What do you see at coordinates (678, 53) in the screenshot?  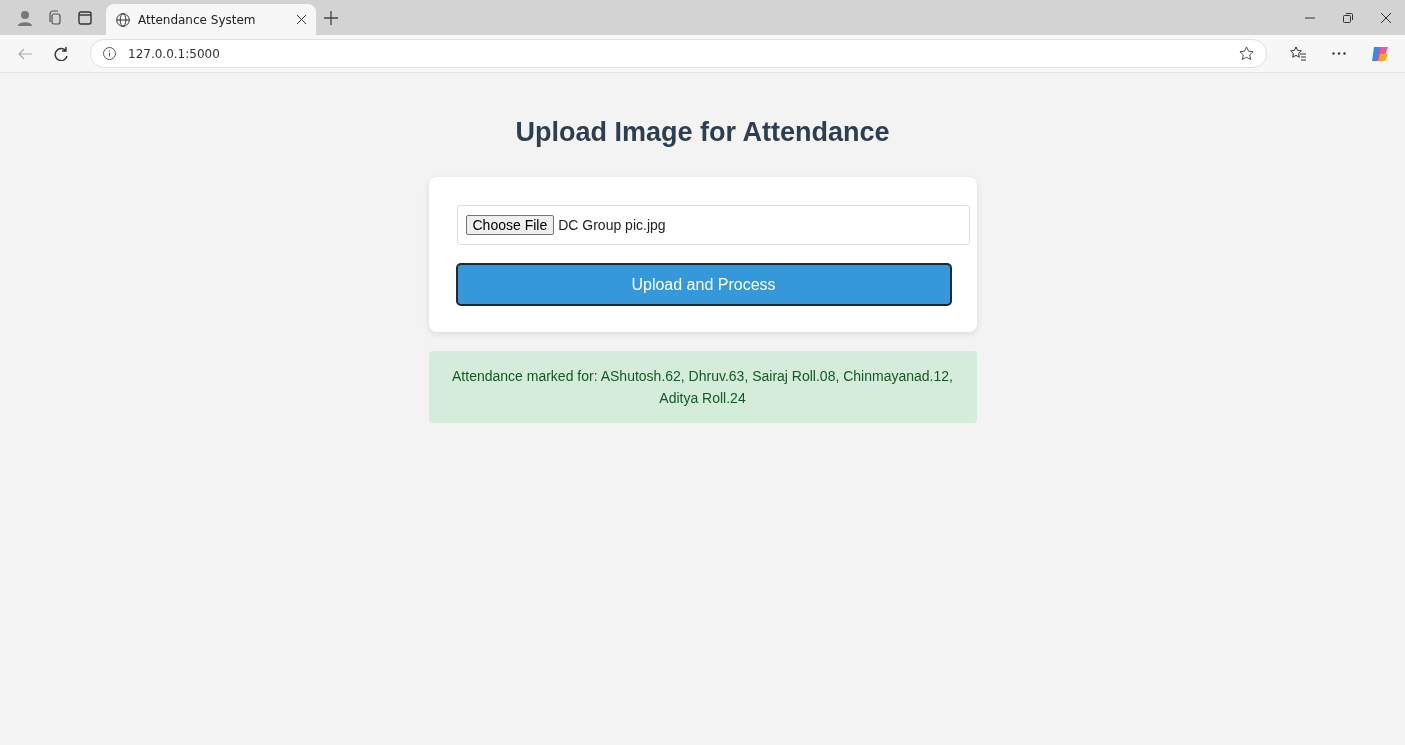 I see `address-bar: 127.0.0.1:5000` at bounding box center [678, 53].